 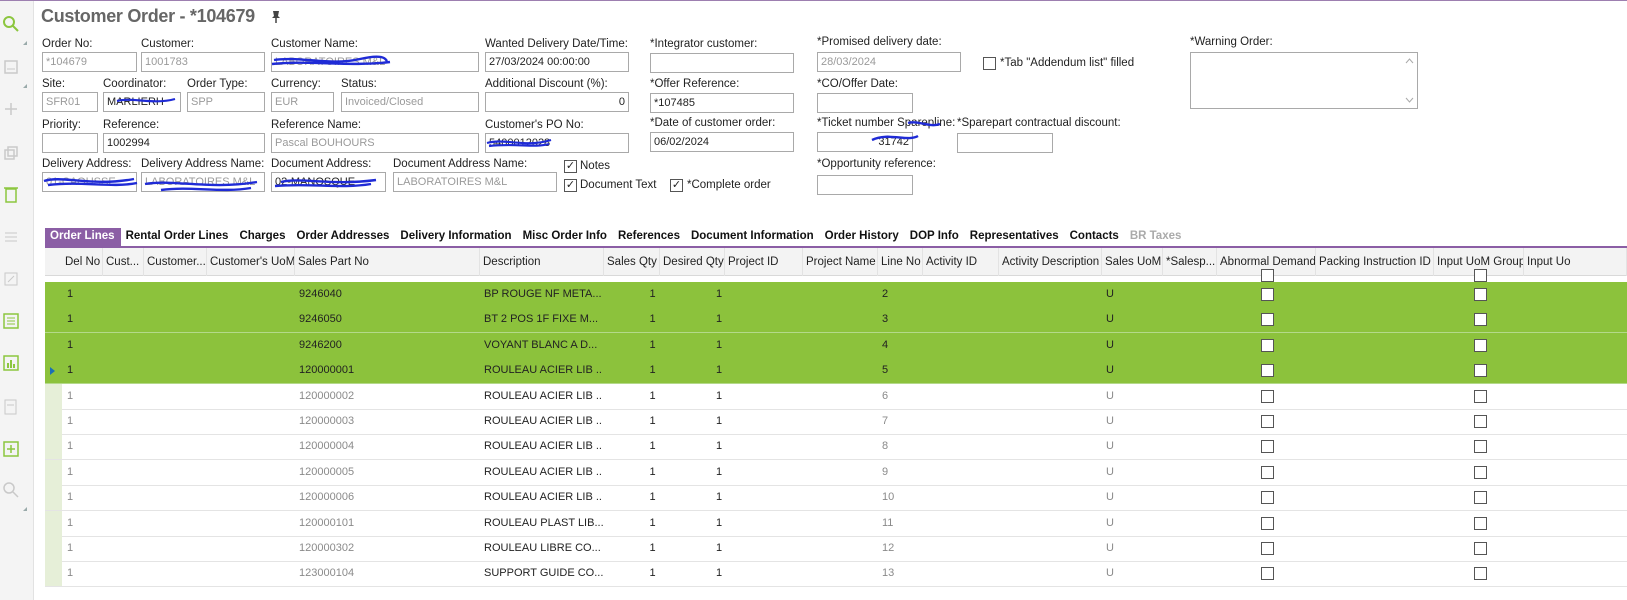 I want to click on promised-delivery-field: 28/03/2024, so click(x=889, y=62).